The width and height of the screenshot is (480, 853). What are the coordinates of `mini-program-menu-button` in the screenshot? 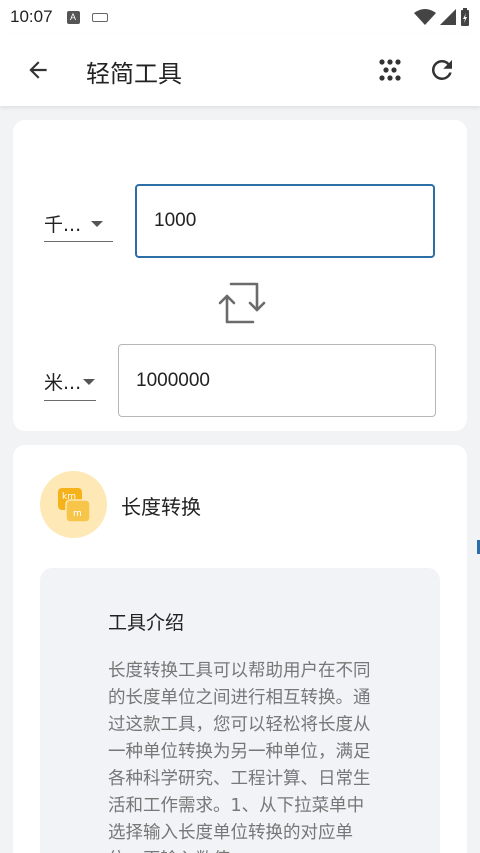 It's located at (390, 70).